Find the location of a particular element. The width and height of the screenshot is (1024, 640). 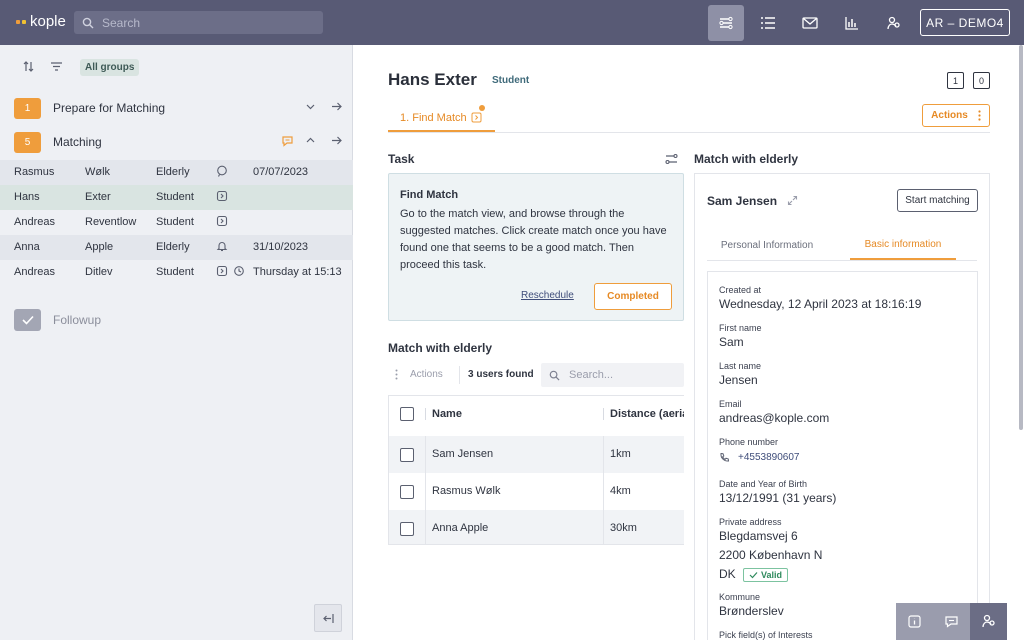

group-comment-button is located at coordinates (287, 142).